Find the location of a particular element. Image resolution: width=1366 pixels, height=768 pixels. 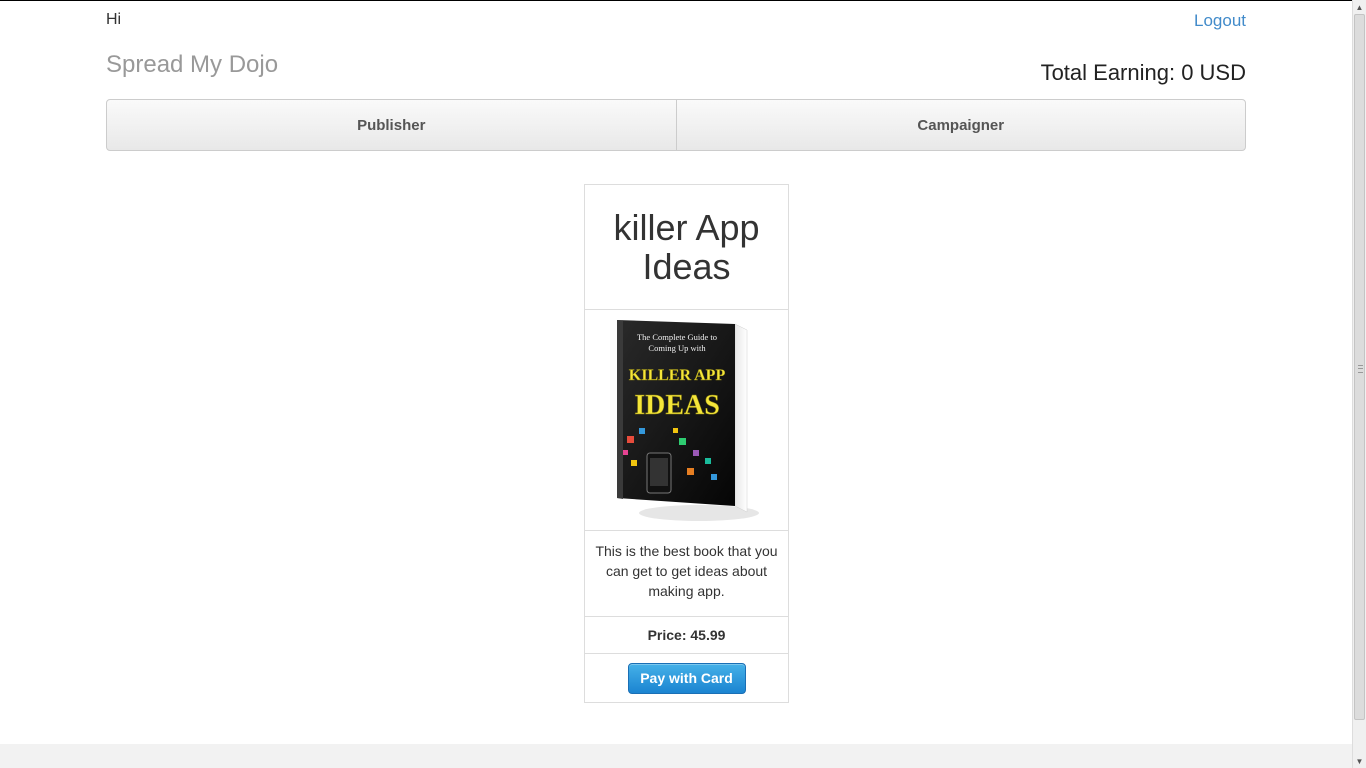

scroll-grip-icon is located at coordinates (1360, 369).